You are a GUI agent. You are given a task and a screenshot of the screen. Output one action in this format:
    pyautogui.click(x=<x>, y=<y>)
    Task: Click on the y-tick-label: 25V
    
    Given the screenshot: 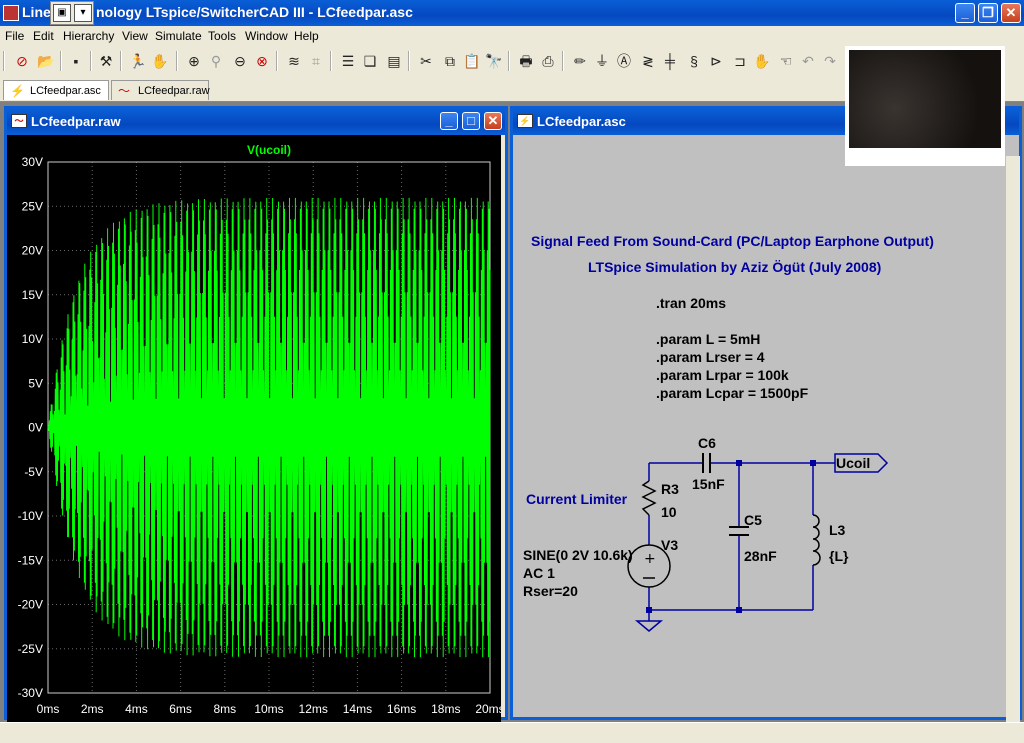 What is the action you would take?
    pyautogui.click(x=32, y=206)
    